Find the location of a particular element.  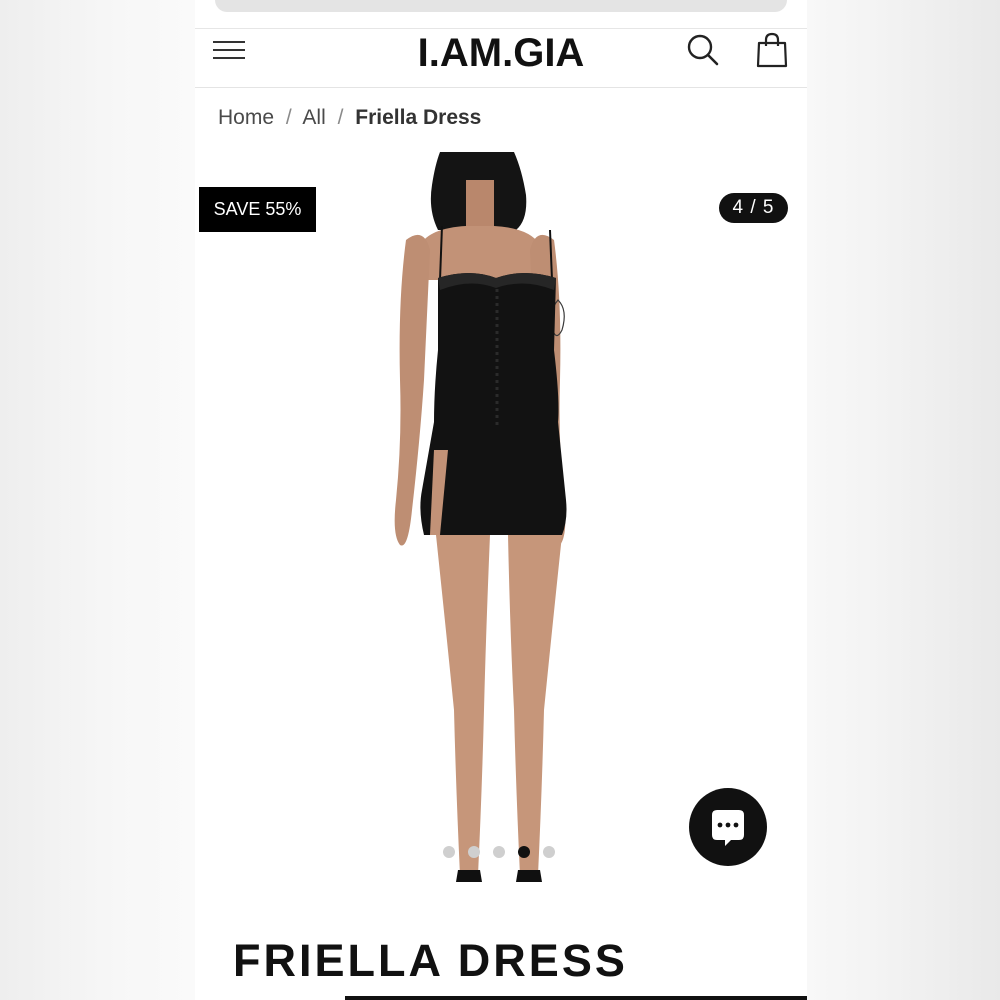

scroll-indicator is located at coordinates (576, 998).